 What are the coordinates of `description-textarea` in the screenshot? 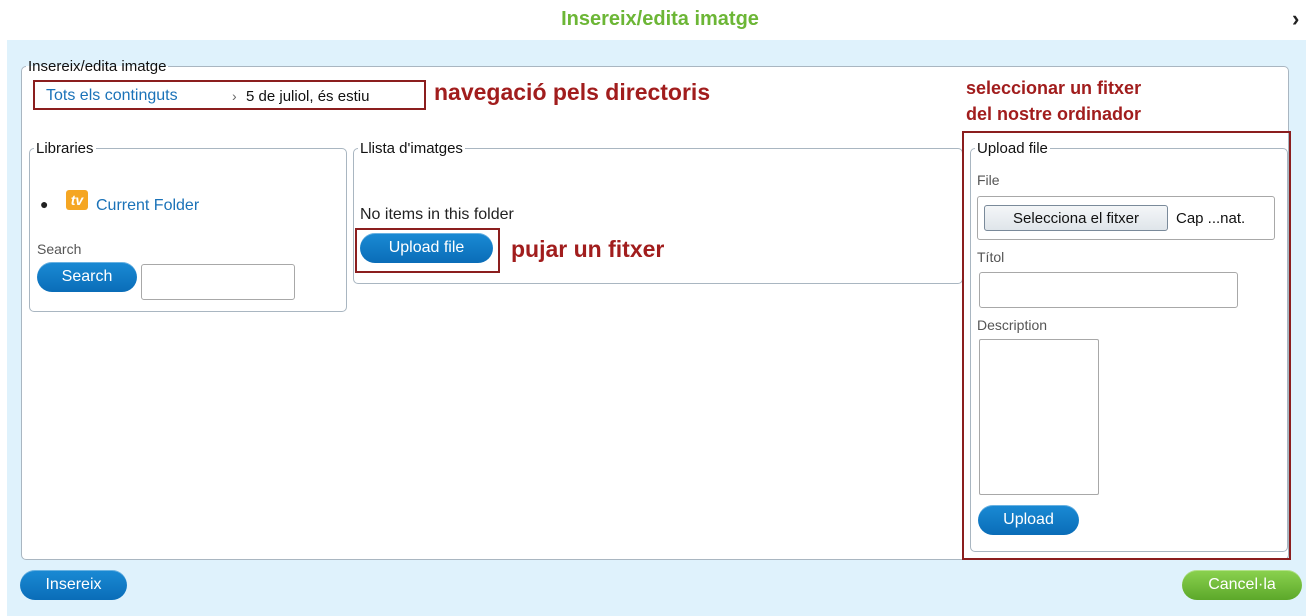 It's located at (1039, 417).